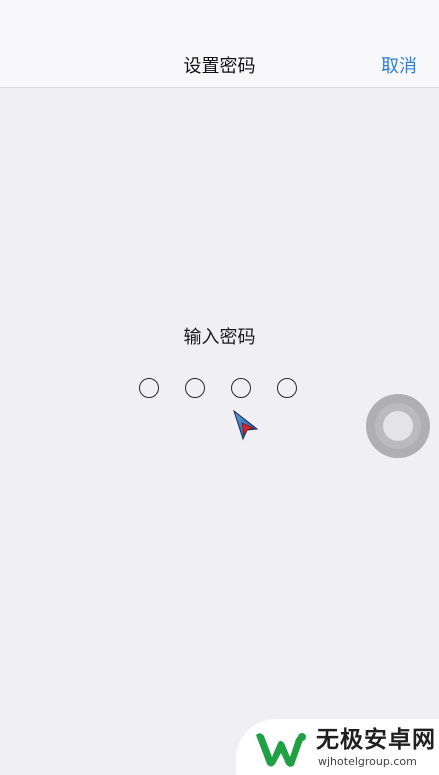 This screenshot has width=439, height=775. I want to click on watermark-url: wjhotelgroup.com, so click(367, 761).